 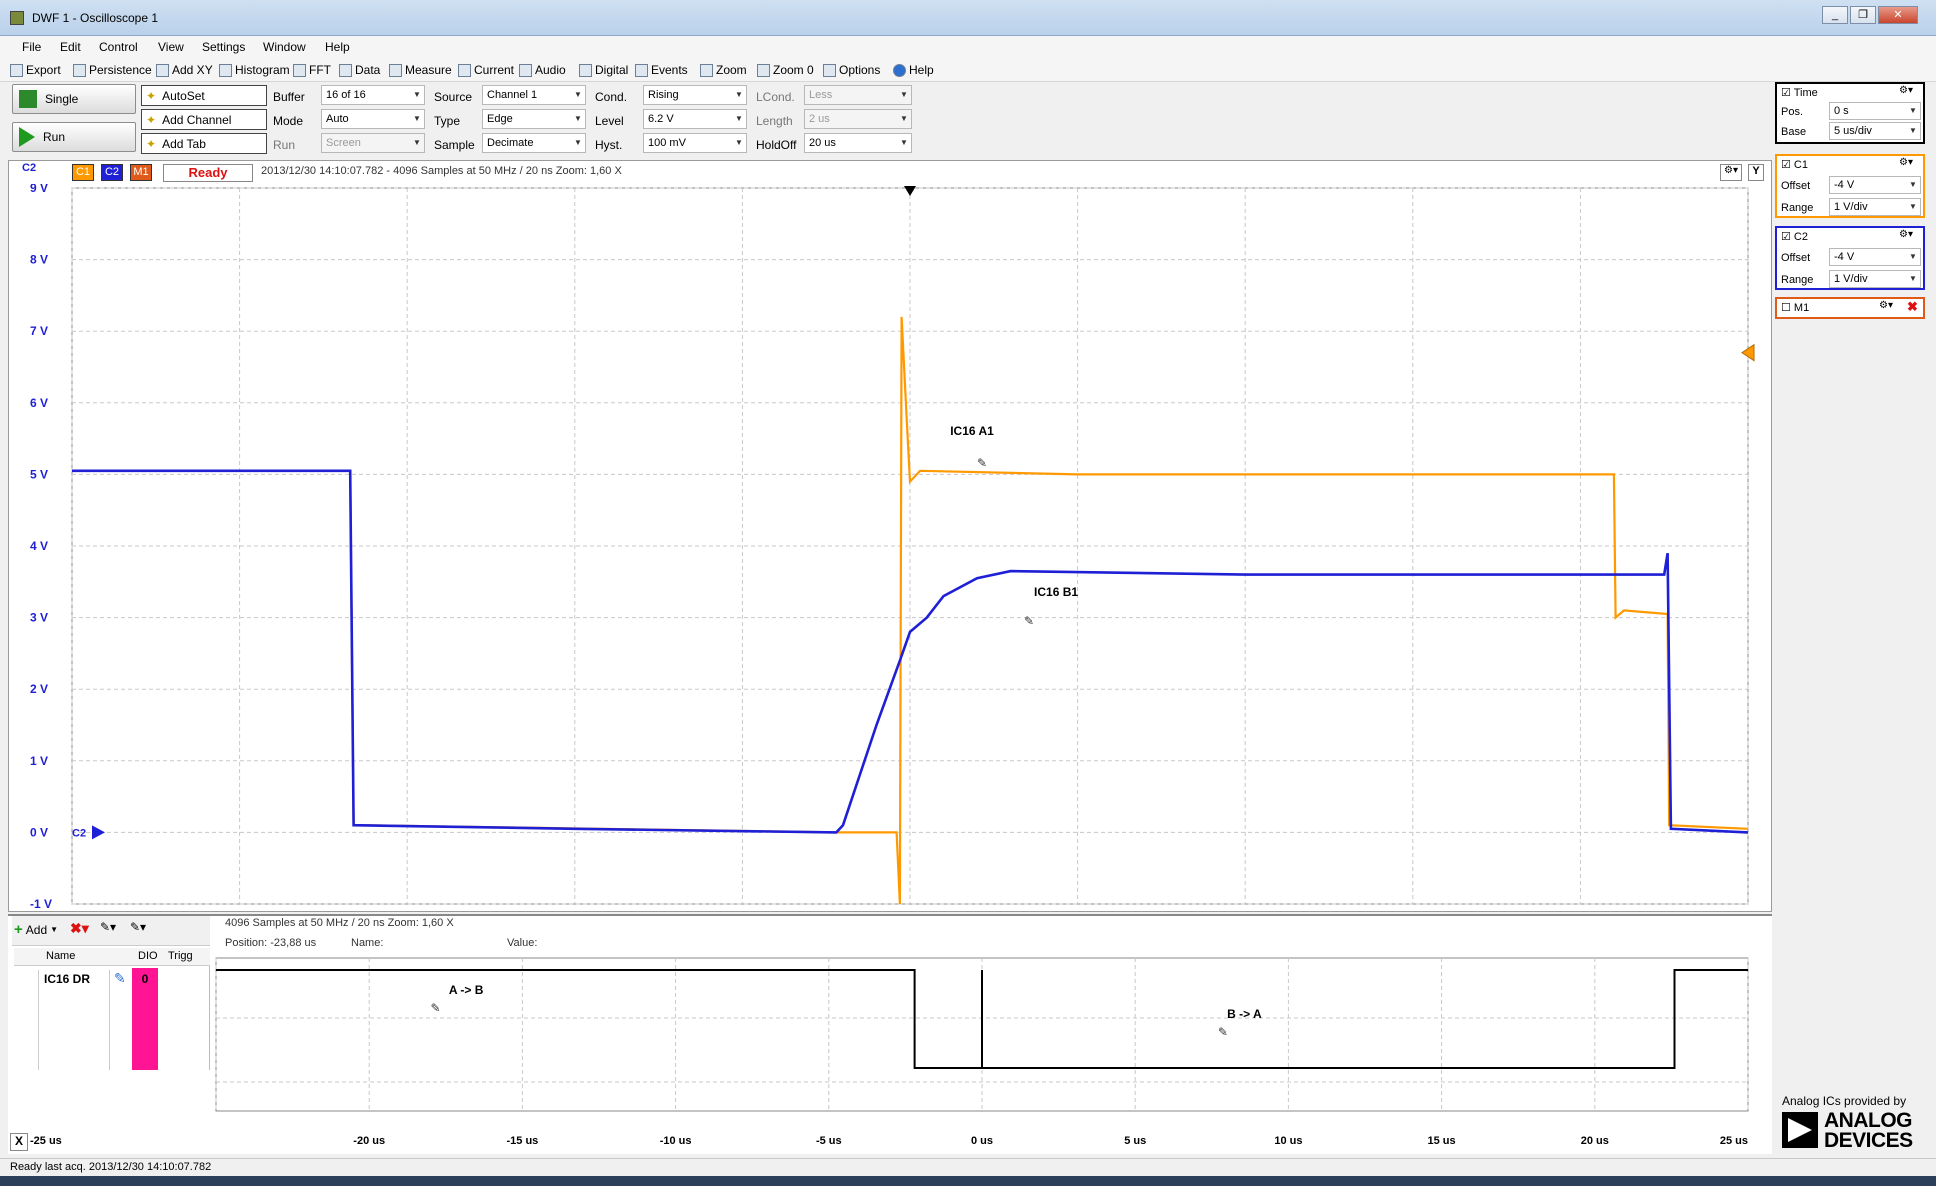 What do you see at coordinates (695, 143) in the screenshot?
I see `hyst-input: 100 mV ▼` at bounding box center [695, 143].